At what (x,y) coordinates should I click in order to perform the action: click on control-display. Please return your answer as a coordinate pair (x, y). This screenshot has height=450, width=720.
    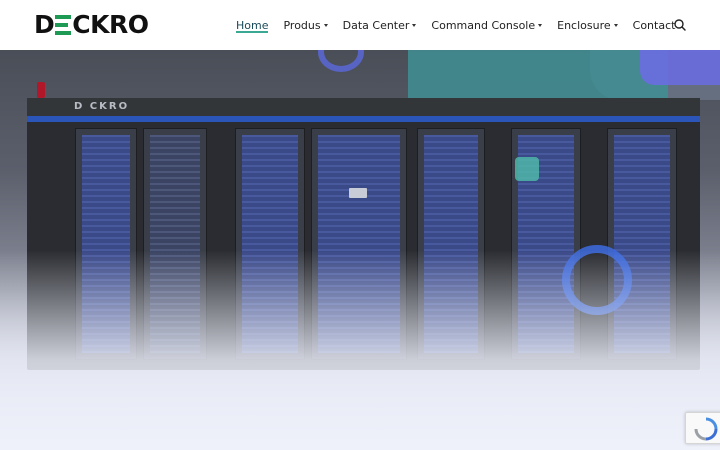
    Looking at the image, I should click on (358, 193).